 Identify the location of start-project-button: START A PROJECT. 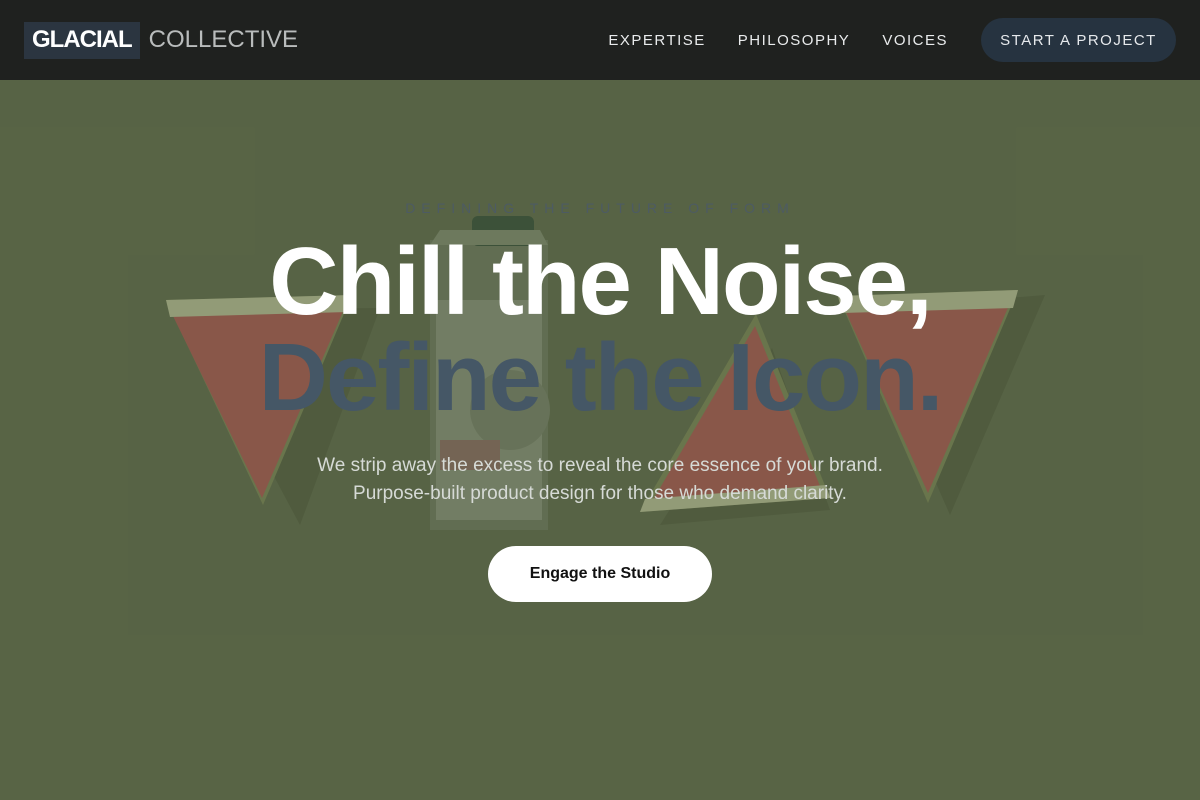
(1078, 40).